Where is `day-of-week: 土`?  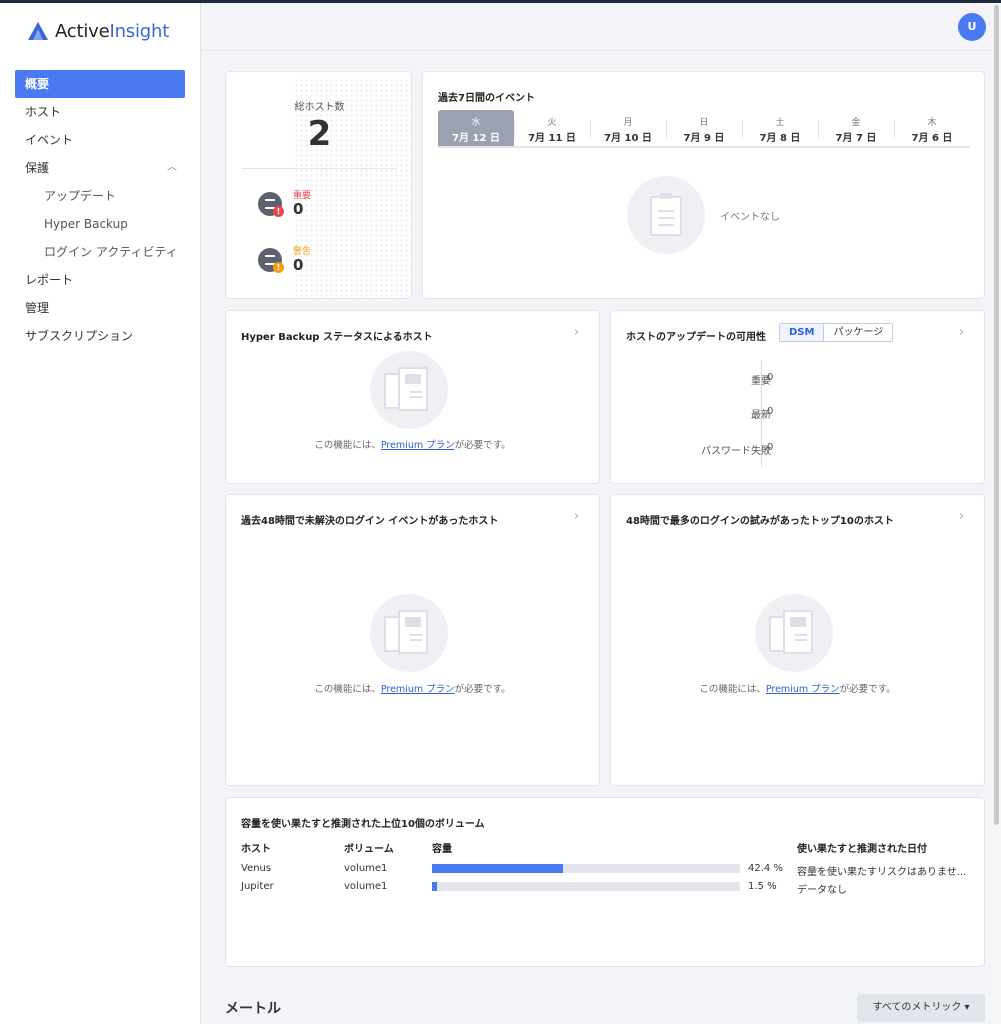 day-of-week: 土 is located at coordinates (780, 123).